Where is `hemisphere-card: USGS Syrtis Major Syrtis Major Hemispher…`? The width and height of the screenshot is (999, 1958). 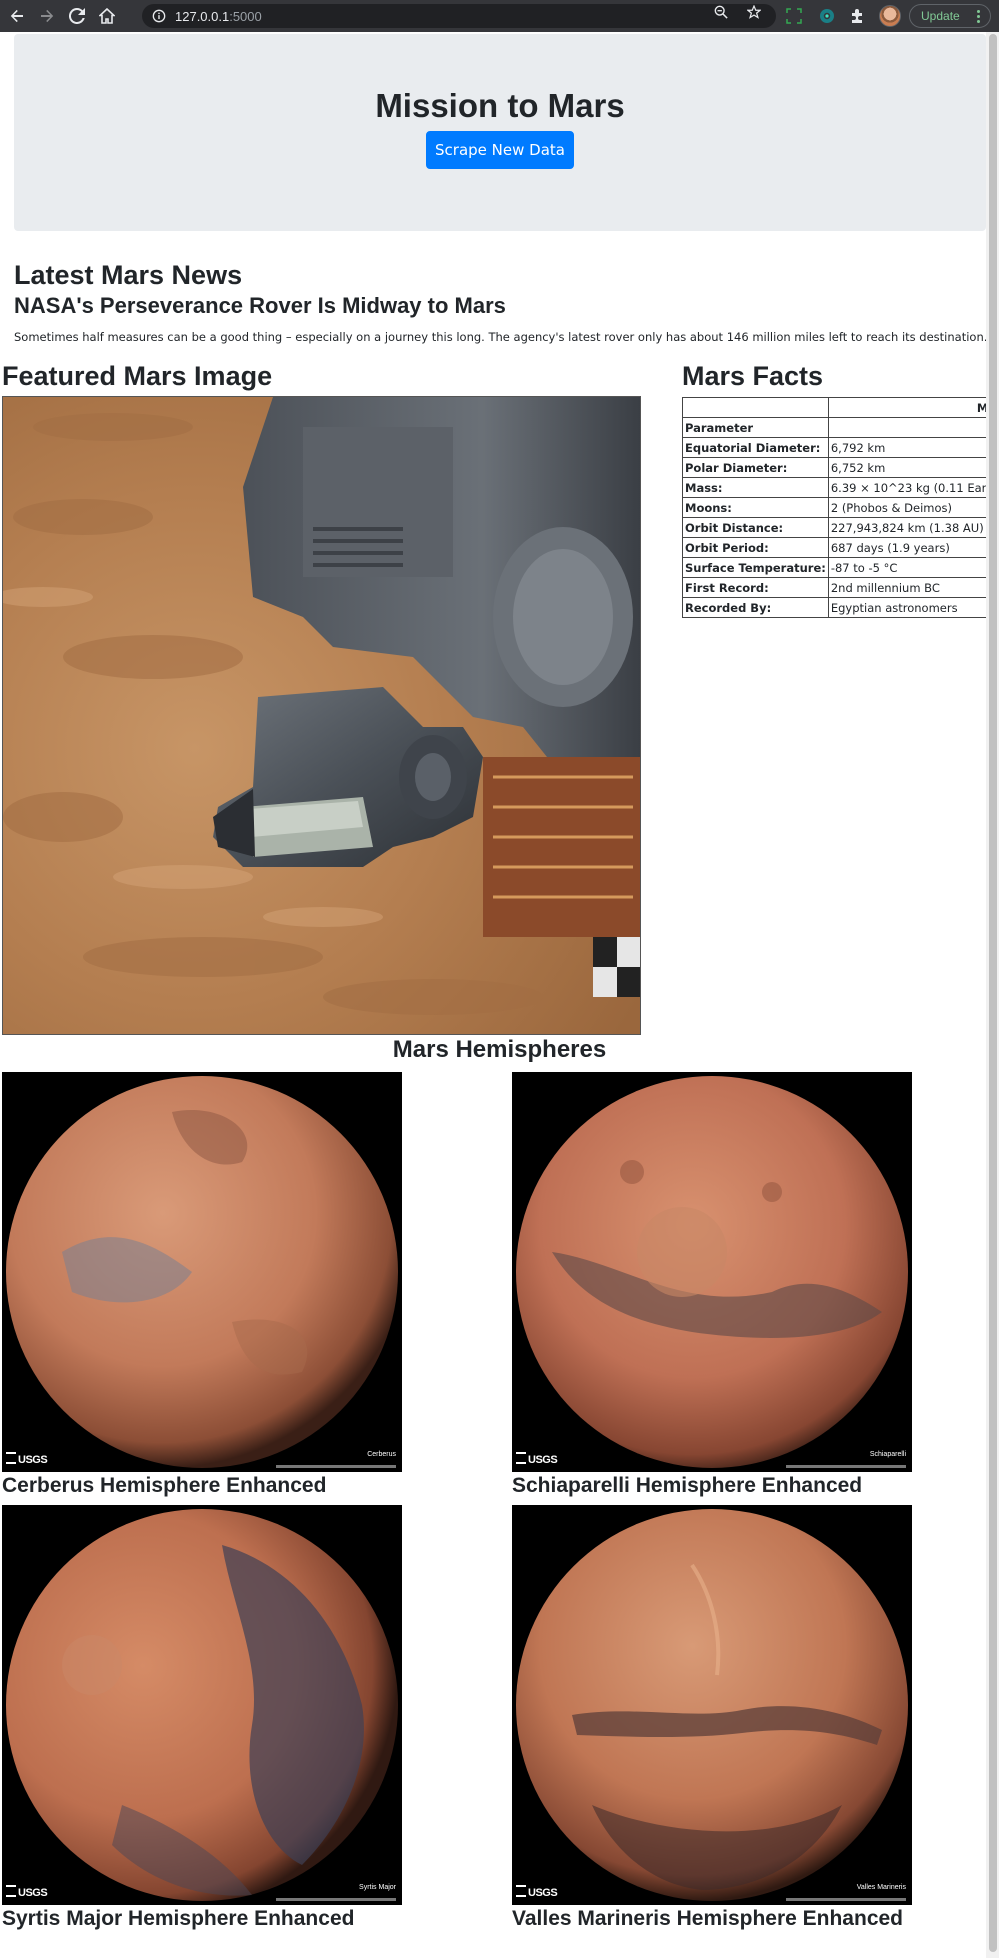 hemisphere-card: USGS Syrtis Major Syrtis Major Hemispher… is located at coordinates (202, 1718).